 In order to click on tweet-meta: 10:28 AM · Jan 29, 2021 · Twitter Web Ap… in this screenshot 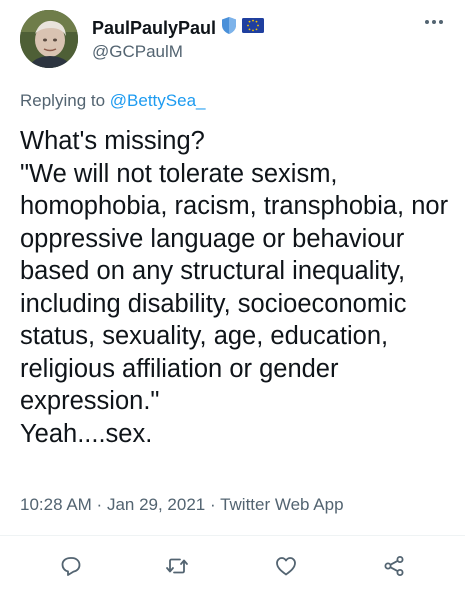, I will do `click(182, 505)`.